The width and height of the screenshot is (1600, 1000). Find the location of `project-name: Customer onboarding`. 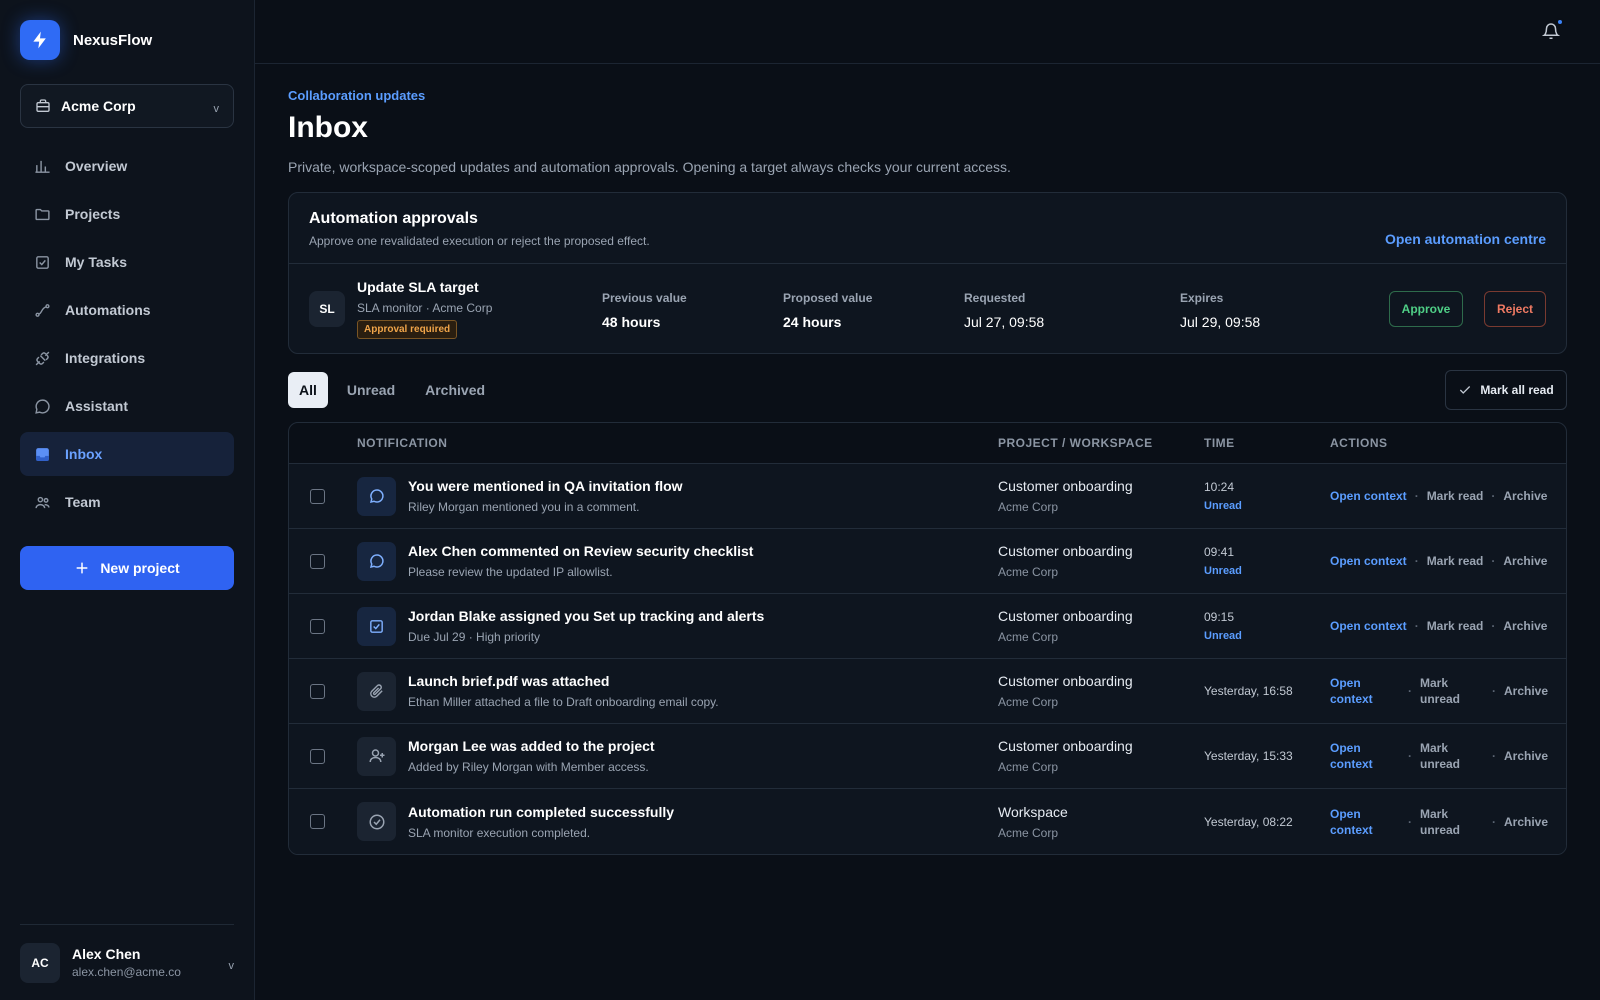

project-name: Customer onboarding is located at coordinates (1065, 551).